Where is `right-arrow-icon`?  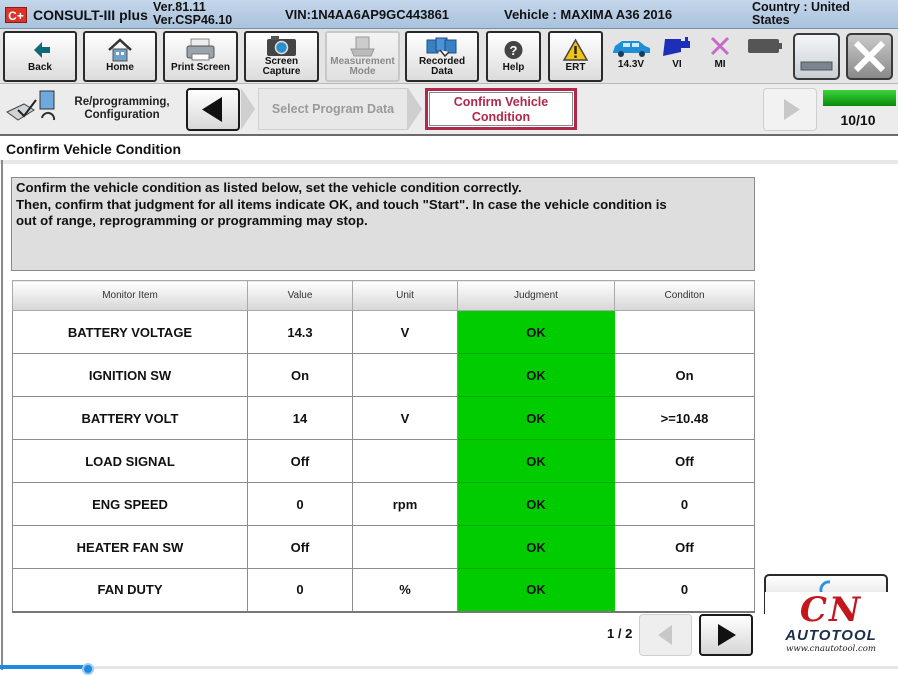
right-arrow-icon is located at coordinates (792, 109).